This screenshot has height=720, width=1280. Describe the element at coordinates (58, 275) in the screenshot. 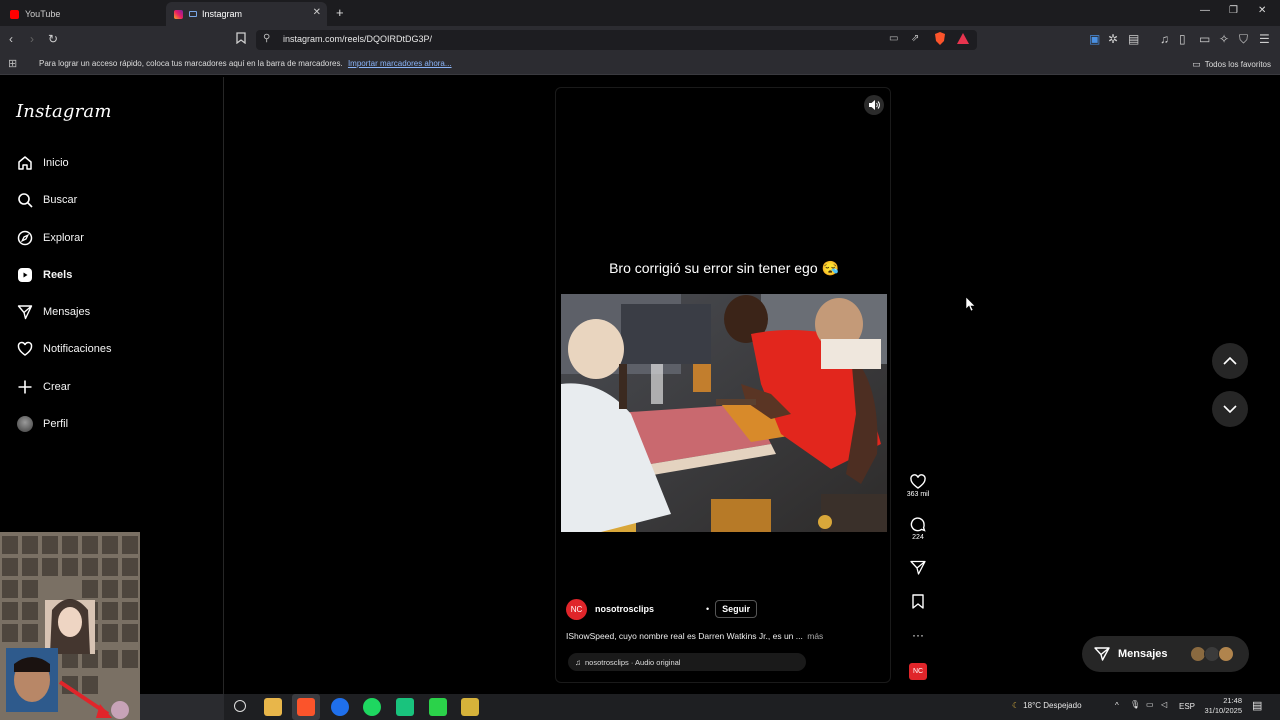

I see `sidebar-item-label: Reels` at that location.